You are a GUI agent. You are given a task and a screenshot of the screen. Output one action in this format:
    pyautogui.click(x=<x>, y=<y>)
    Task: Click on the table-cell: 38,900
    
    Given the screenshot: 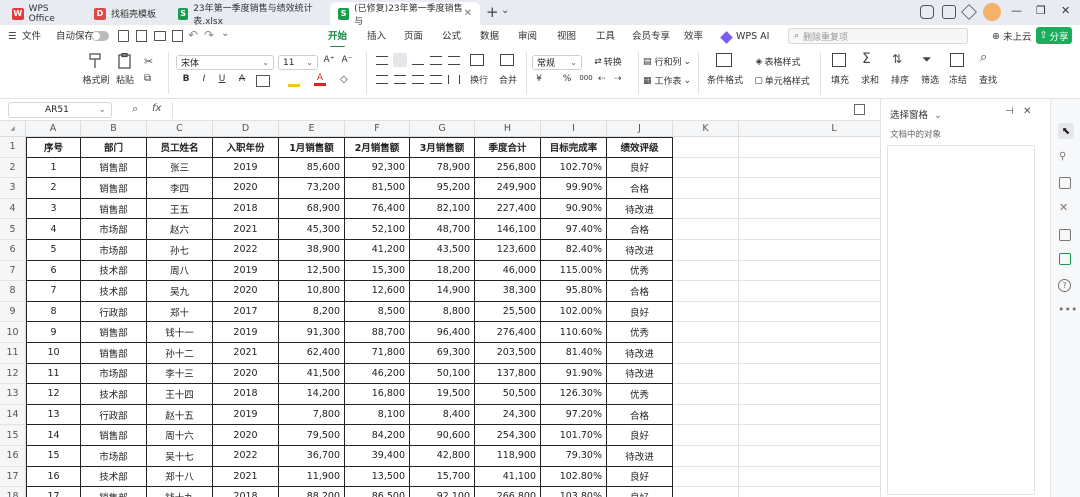 What is the action you would take?
    pyautogui.click(x=312, y=250)
    